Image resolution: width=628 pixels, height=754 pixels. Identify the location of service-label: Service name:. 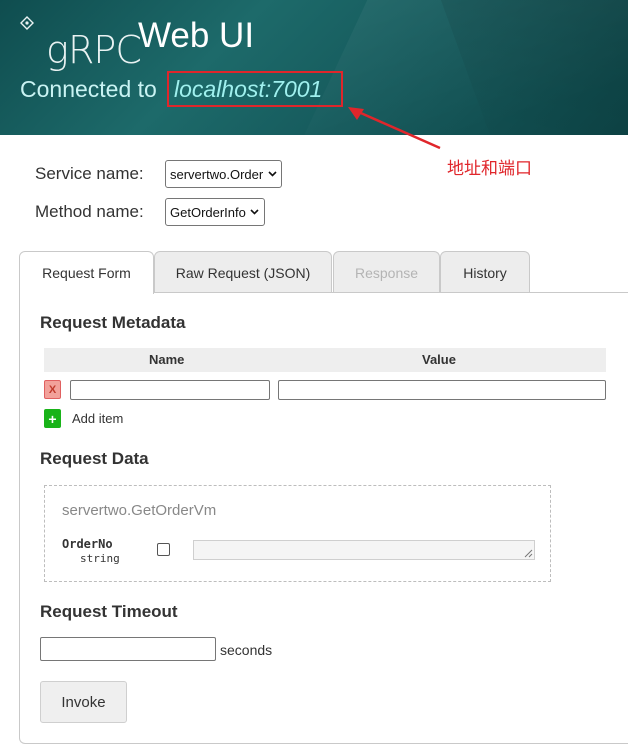
(89, 173).